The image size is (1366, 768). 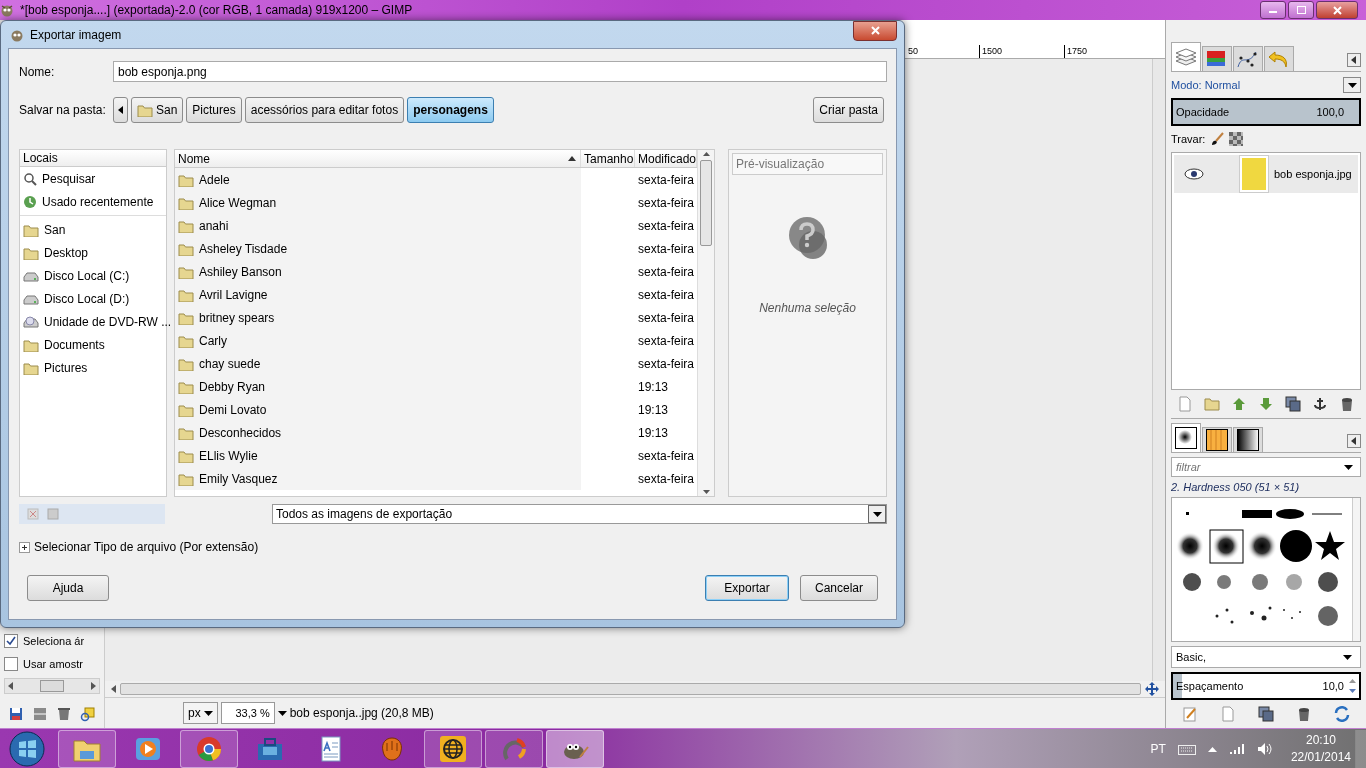 I want to click on place-item: Disco Local (D:), so click(x=93, y=298).